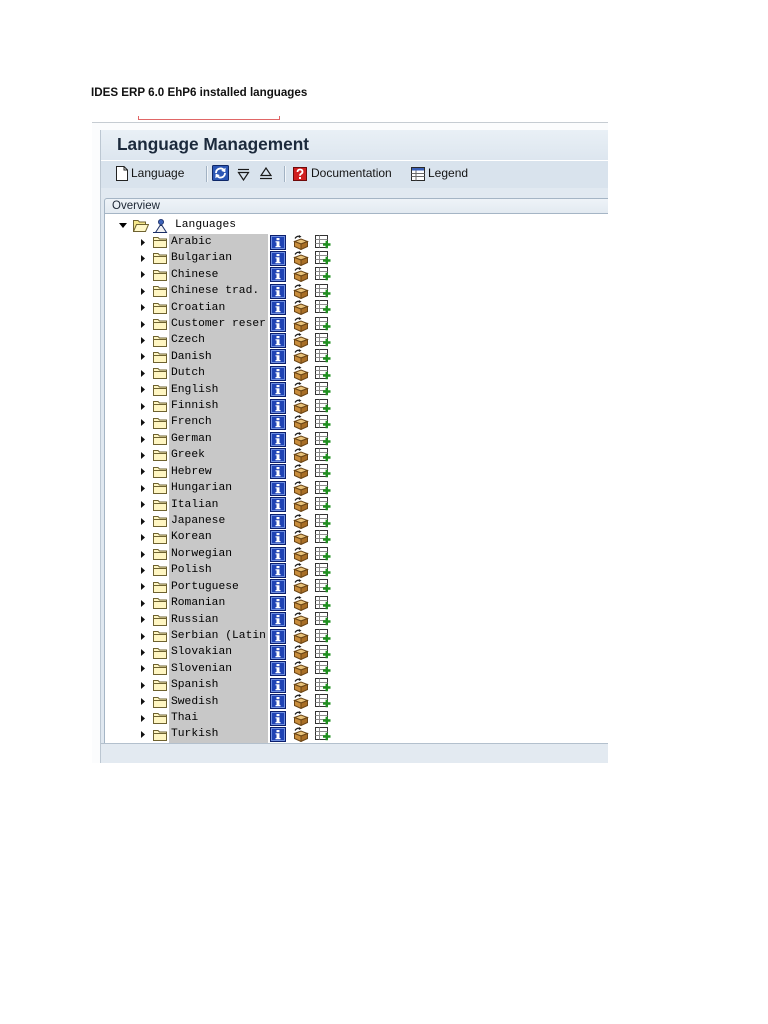  What do you see at coordinates (218, 291) in the screenshot?
I see `language-name: Chinese trad.` at bounding box center [218, 291].